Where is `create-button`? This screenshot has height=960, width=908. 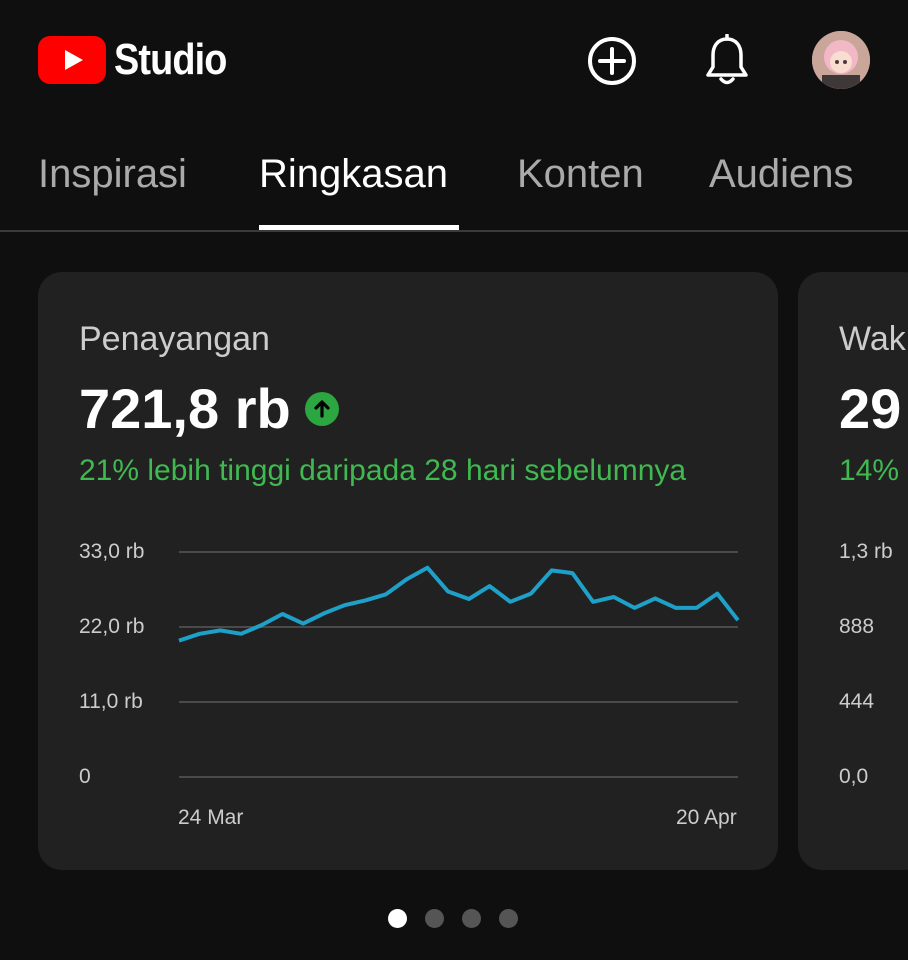
create-button is located at coordinates (612, 61).